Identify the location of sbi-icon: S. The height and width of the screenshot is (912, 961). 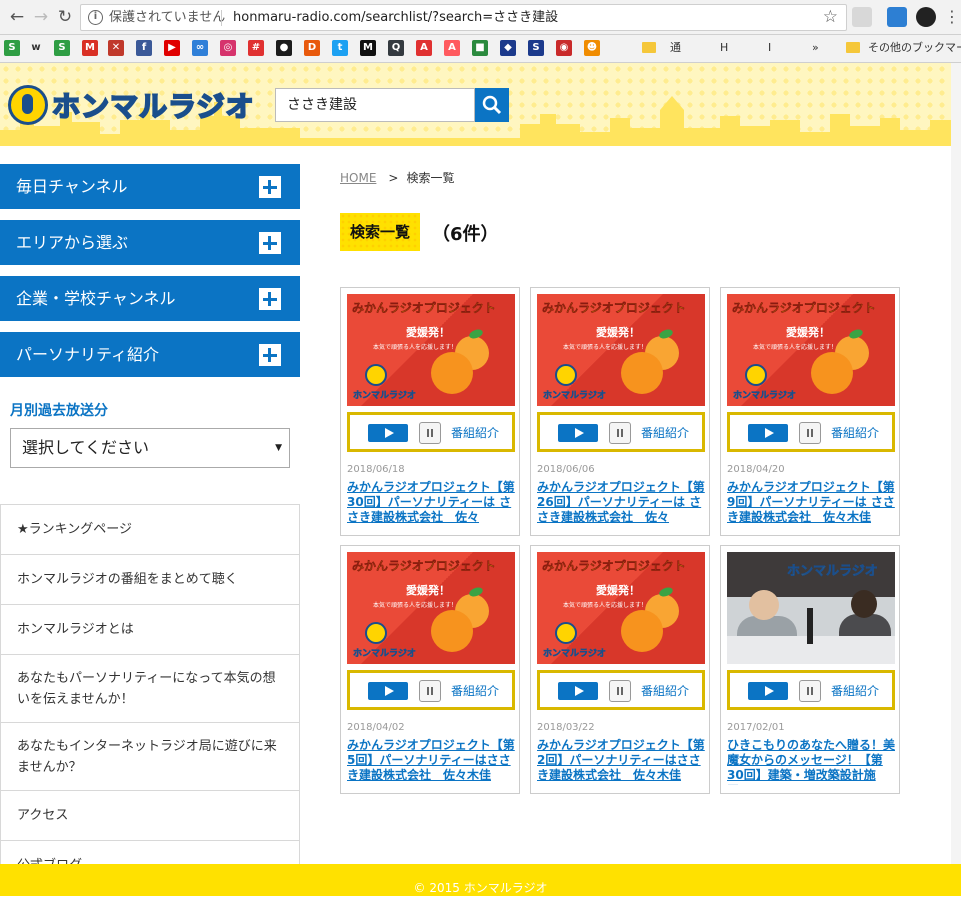
(536, 48).